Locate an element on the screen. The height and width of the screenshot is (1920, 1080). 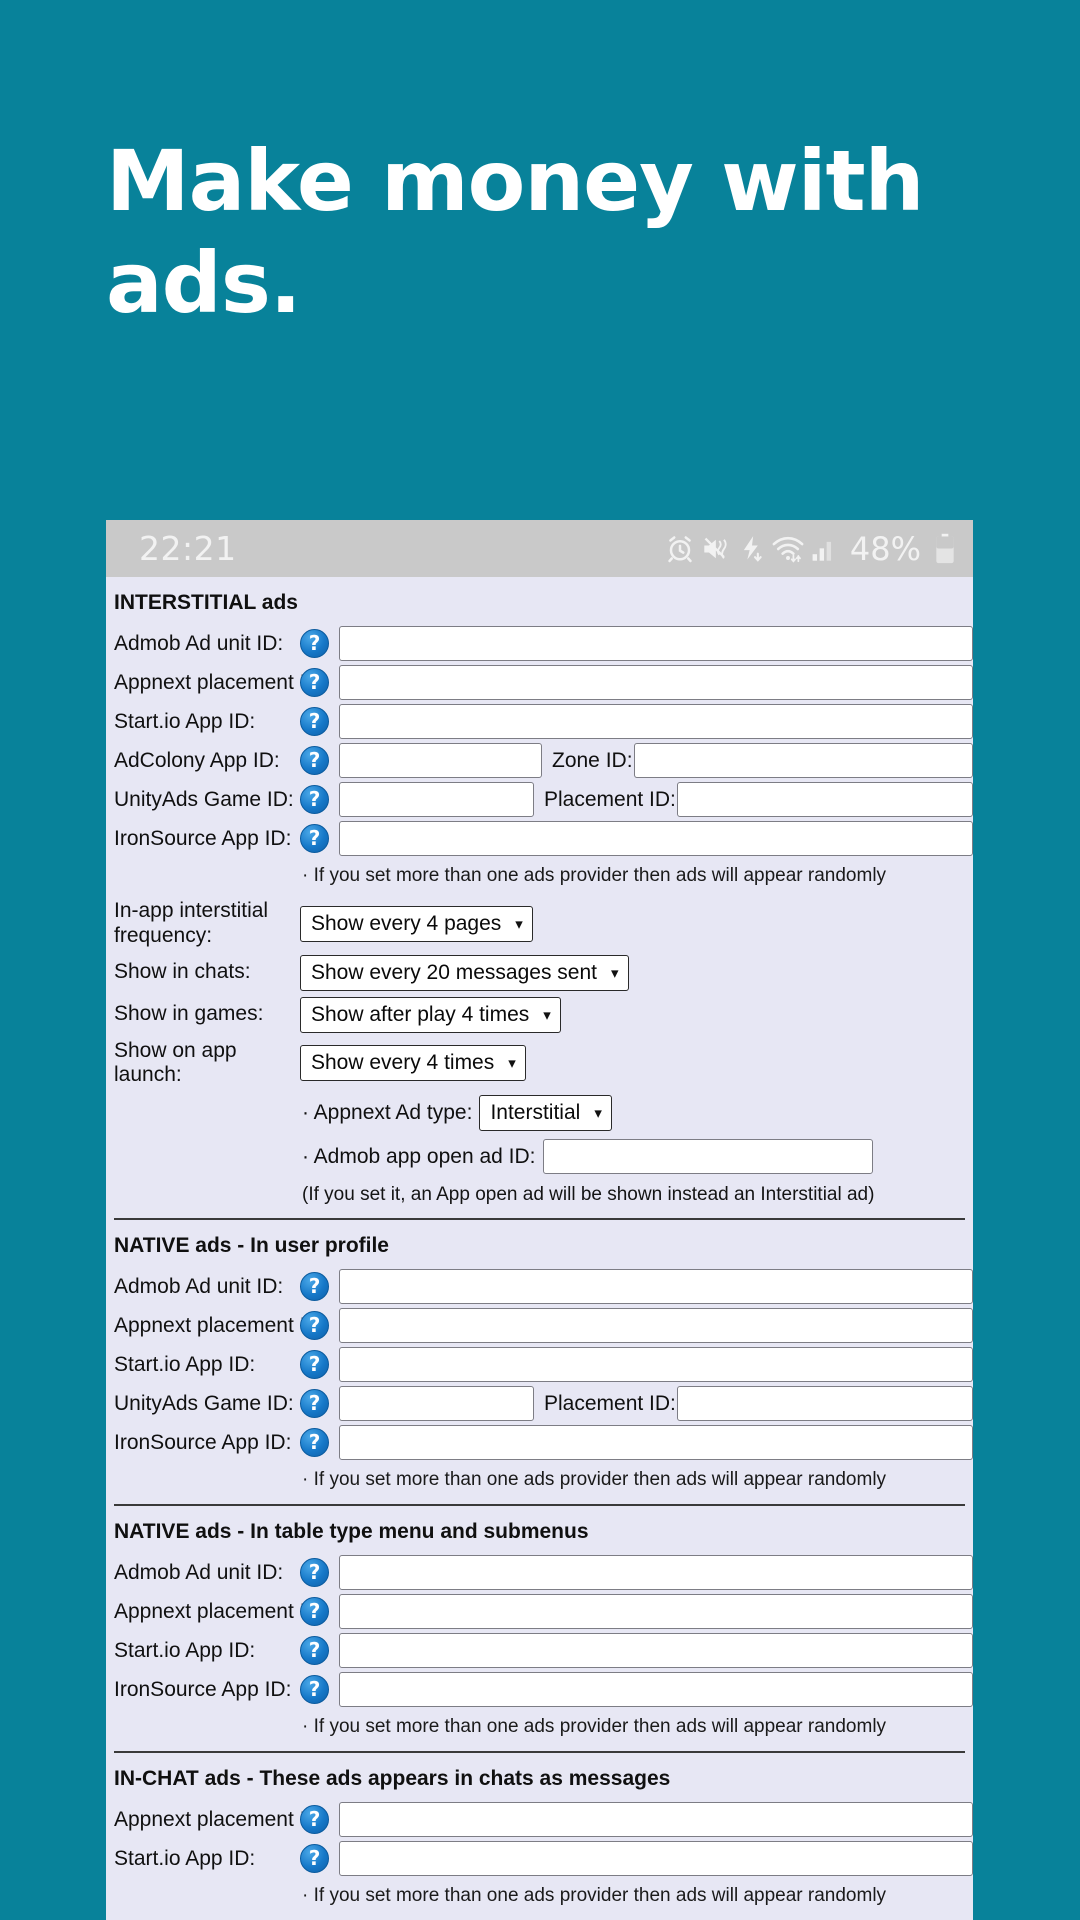
battery-percent: 48% is located at coordinates (885, 548).